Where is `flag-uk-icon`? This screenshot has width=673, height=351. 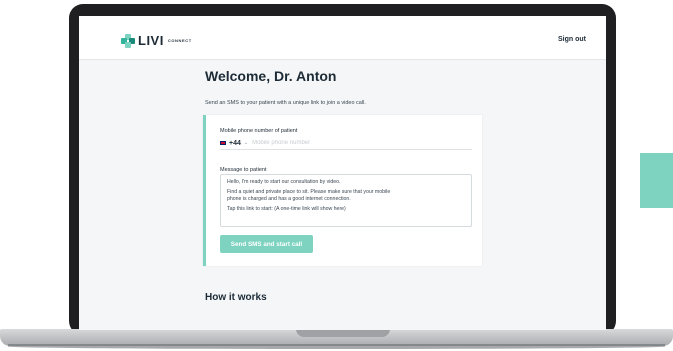 flag-uk-icon is located at coordinates (223, 143).